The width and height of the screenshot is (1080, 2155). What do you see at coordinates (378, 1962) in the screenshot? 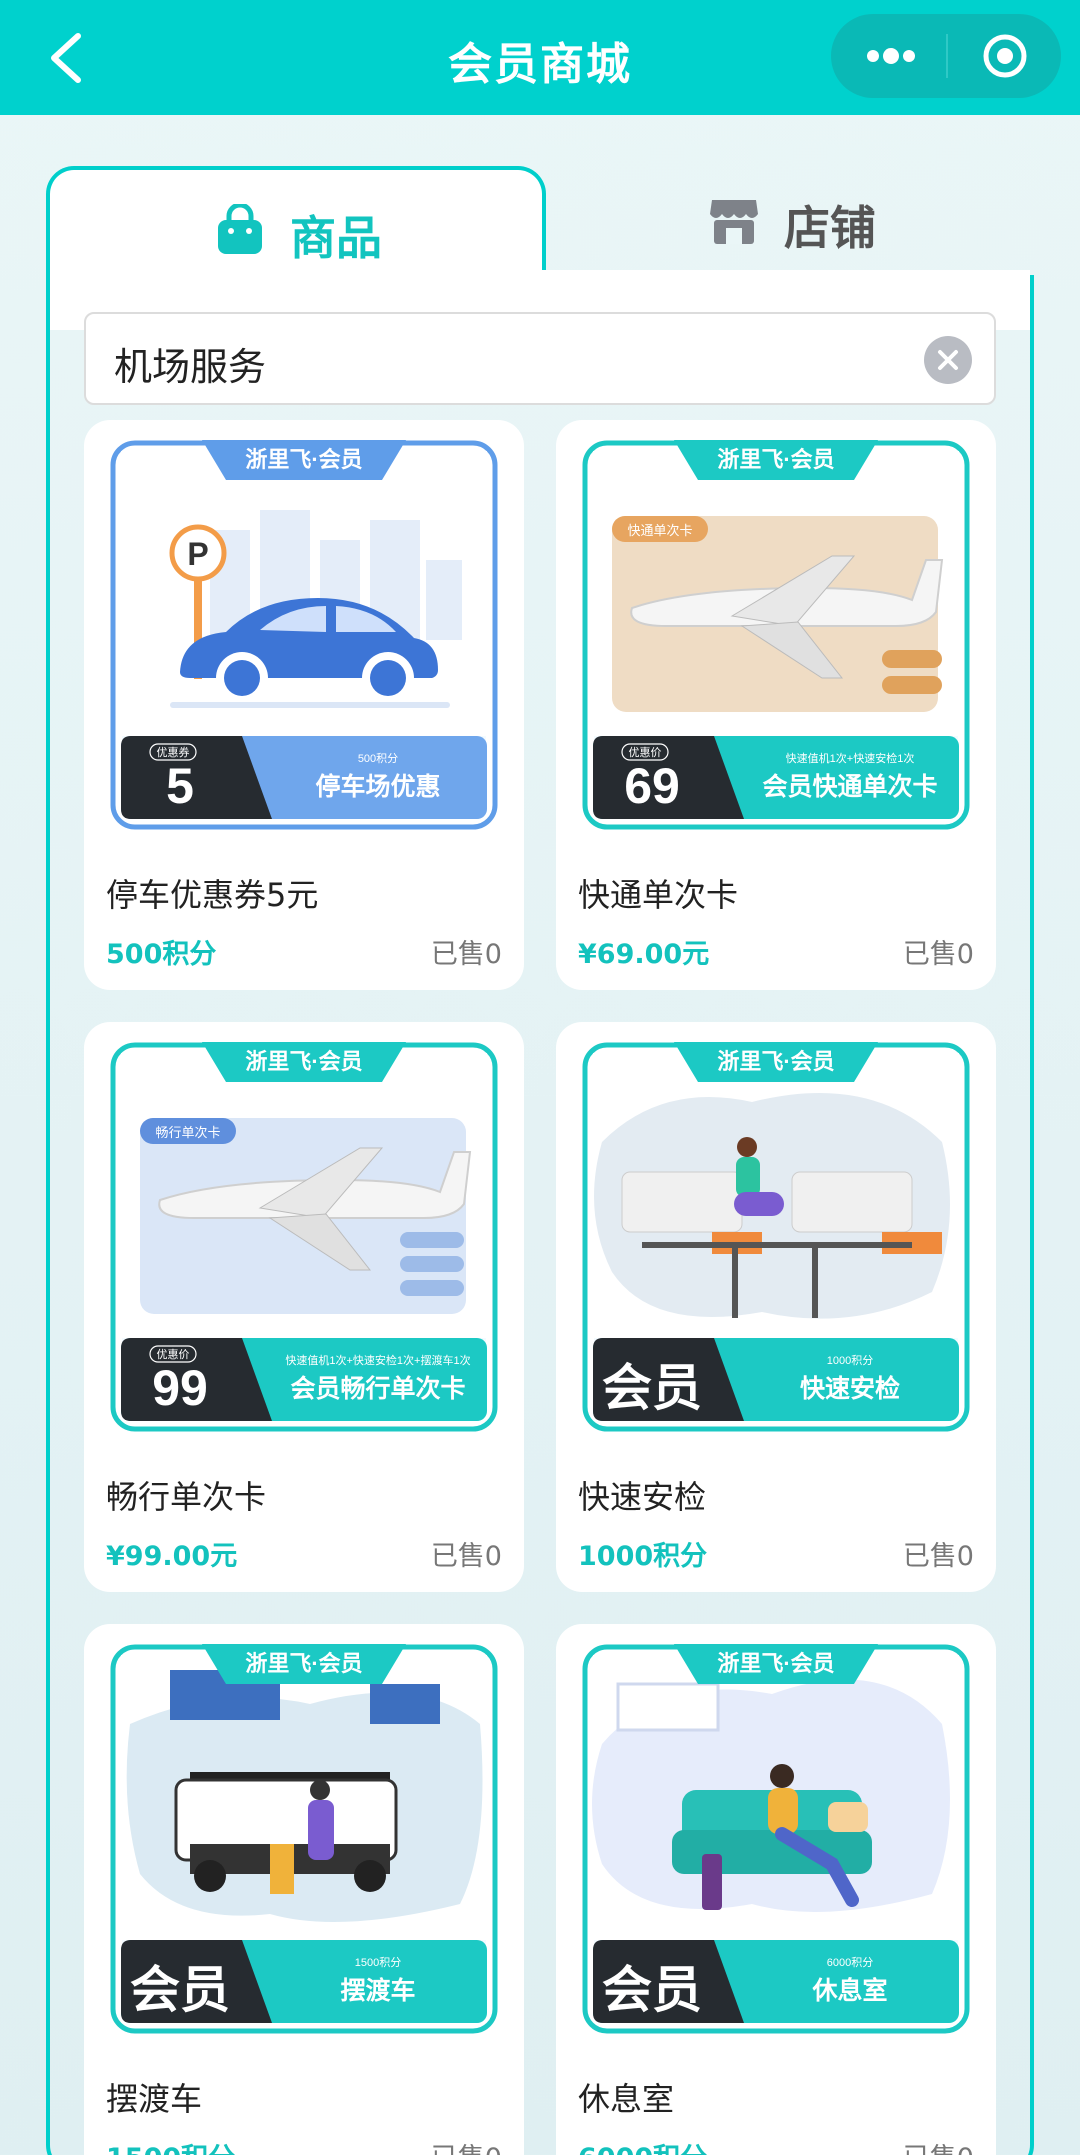
I see `svg-text: 1500积分` at bounding box center [378, 1962].